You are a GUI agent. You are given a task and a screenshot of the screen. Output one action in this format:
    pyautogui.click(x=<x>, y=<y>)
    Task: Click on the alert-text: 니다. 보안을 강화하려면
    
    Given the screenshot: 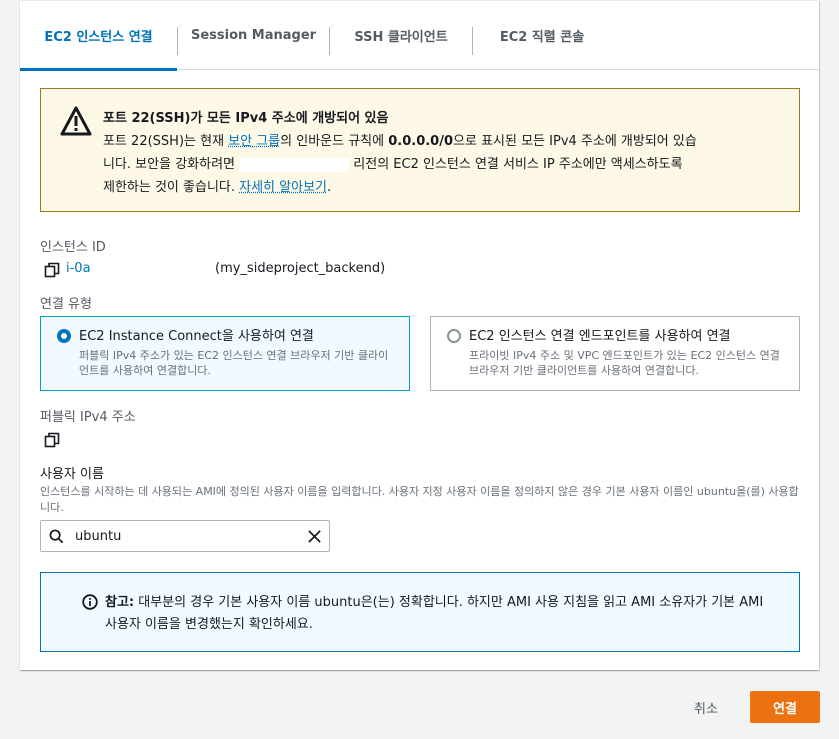 What is the action you would take?
    pyautogui.click(x=171, y=164)
    